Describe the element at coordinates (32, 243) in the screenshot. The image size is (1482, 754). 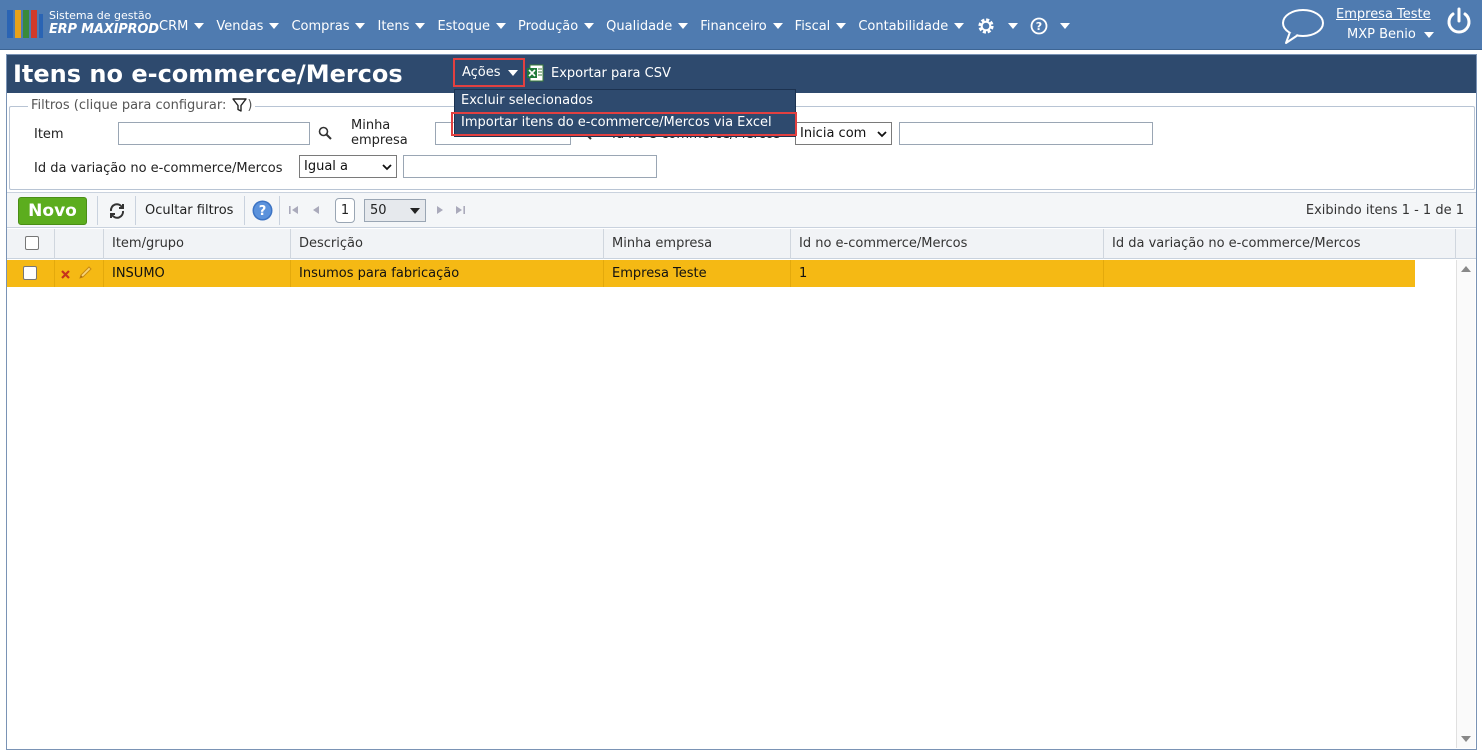
I see `select-all-checkbox` at that location.